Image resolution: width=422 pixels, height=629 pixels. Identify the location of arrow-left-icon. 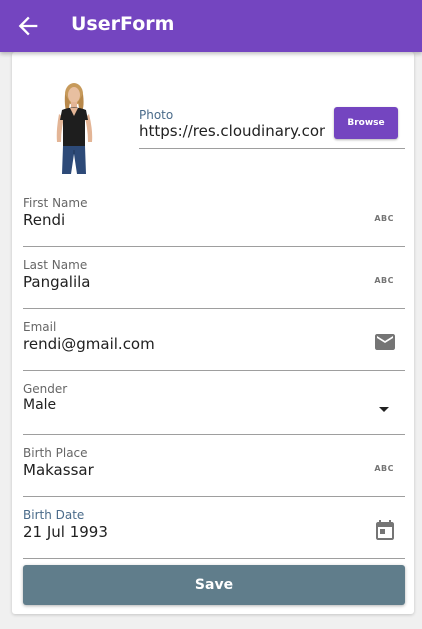
(28, 26).